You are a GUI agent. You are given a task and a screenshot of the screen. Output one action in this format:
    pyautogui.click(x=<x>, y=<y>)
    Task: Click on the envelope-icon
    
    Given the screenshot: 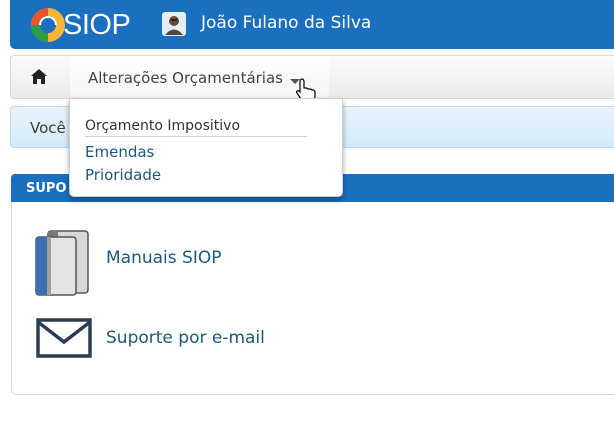 What is the action you would take?
    pyautogui.click(x=64, y=338)
    